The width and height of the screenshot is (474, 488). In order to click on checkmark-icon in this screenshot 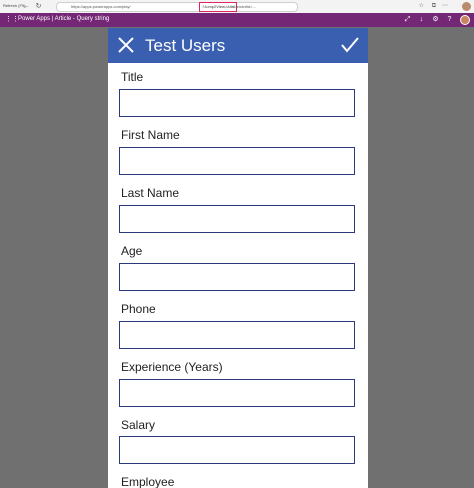, I will do `click(350, 45)`.